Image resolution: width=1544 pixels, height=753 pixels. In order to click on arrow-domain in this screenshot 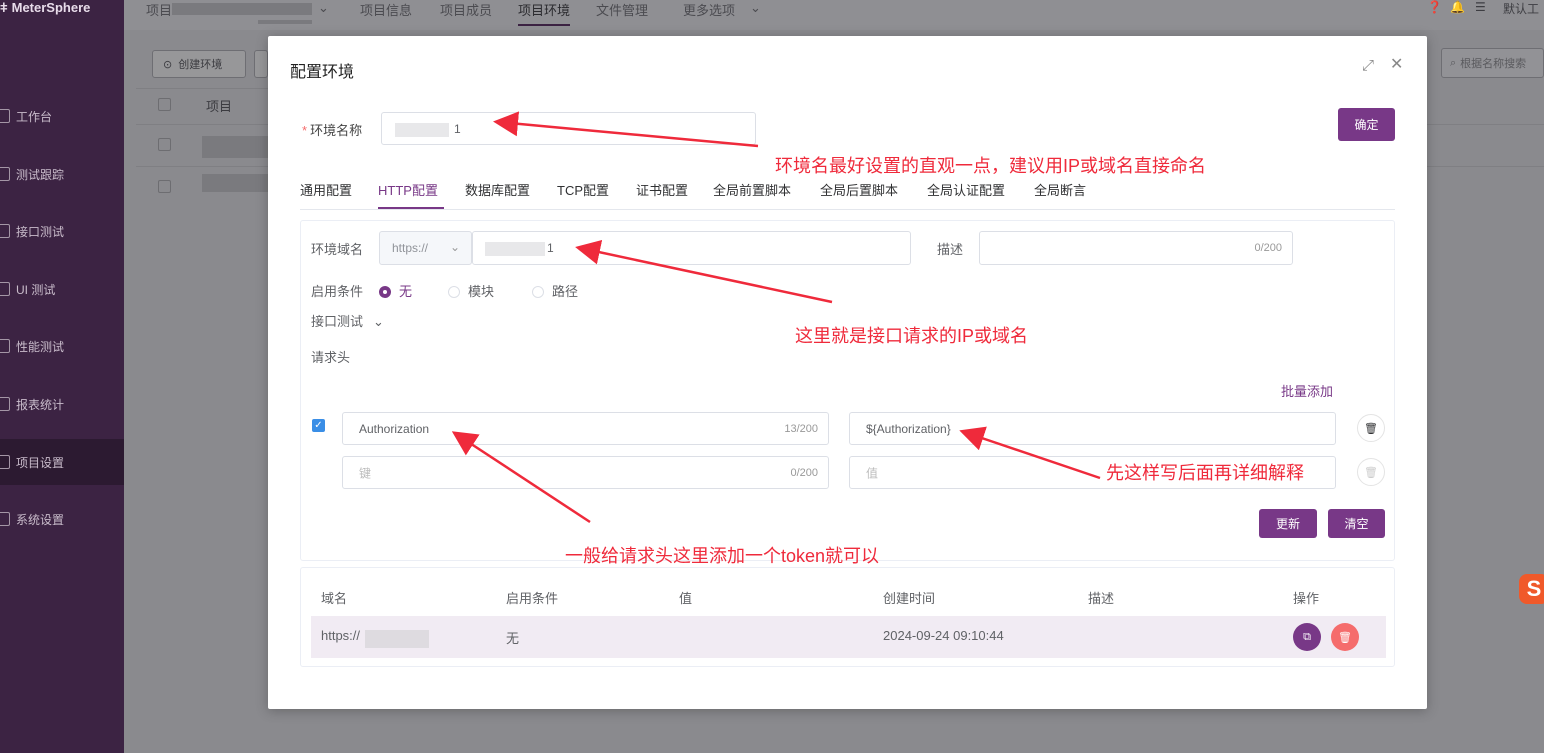, I will do `click(704, 271)`.